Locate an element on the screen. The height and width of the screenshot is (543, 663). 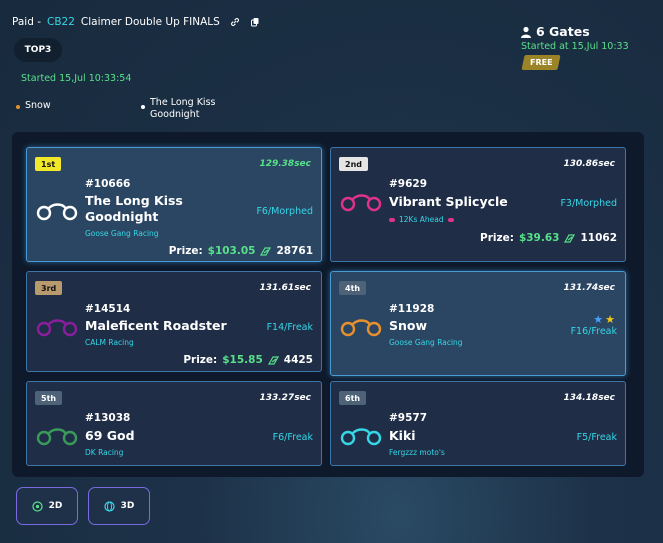
bike-id: #10666 is located at coordinates (108, 184).